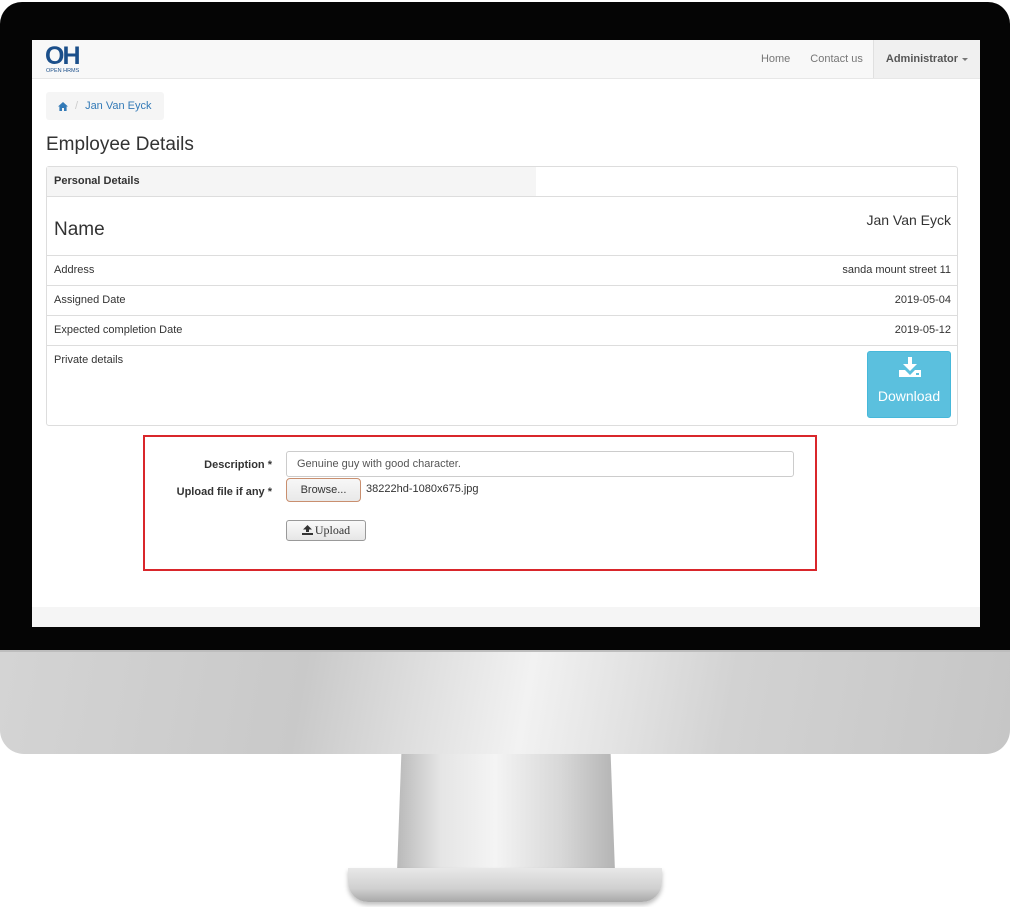 This screenshot has height=907, width=1012. I want to click on open-hrms-logo: OH OPEN HRMS, so click(65, 59).